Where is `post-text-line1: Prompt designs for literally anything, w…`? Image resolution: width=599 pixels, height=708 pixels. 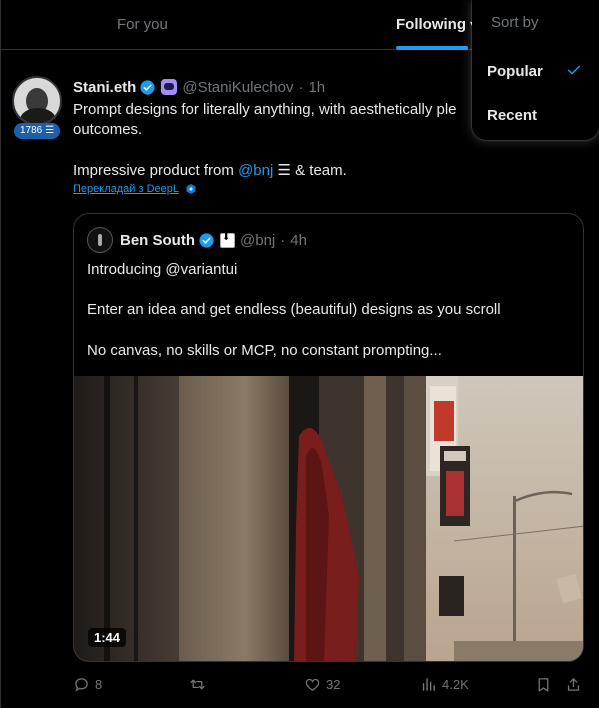 post-text-line1: Prompt designs for literally anything, w… is located at coordinates (265, 109).